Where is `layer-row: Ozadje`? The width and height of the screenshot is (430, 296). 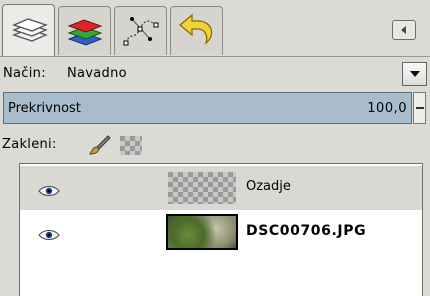 layer-row: Ozadje is located at coordinates (221, 188).